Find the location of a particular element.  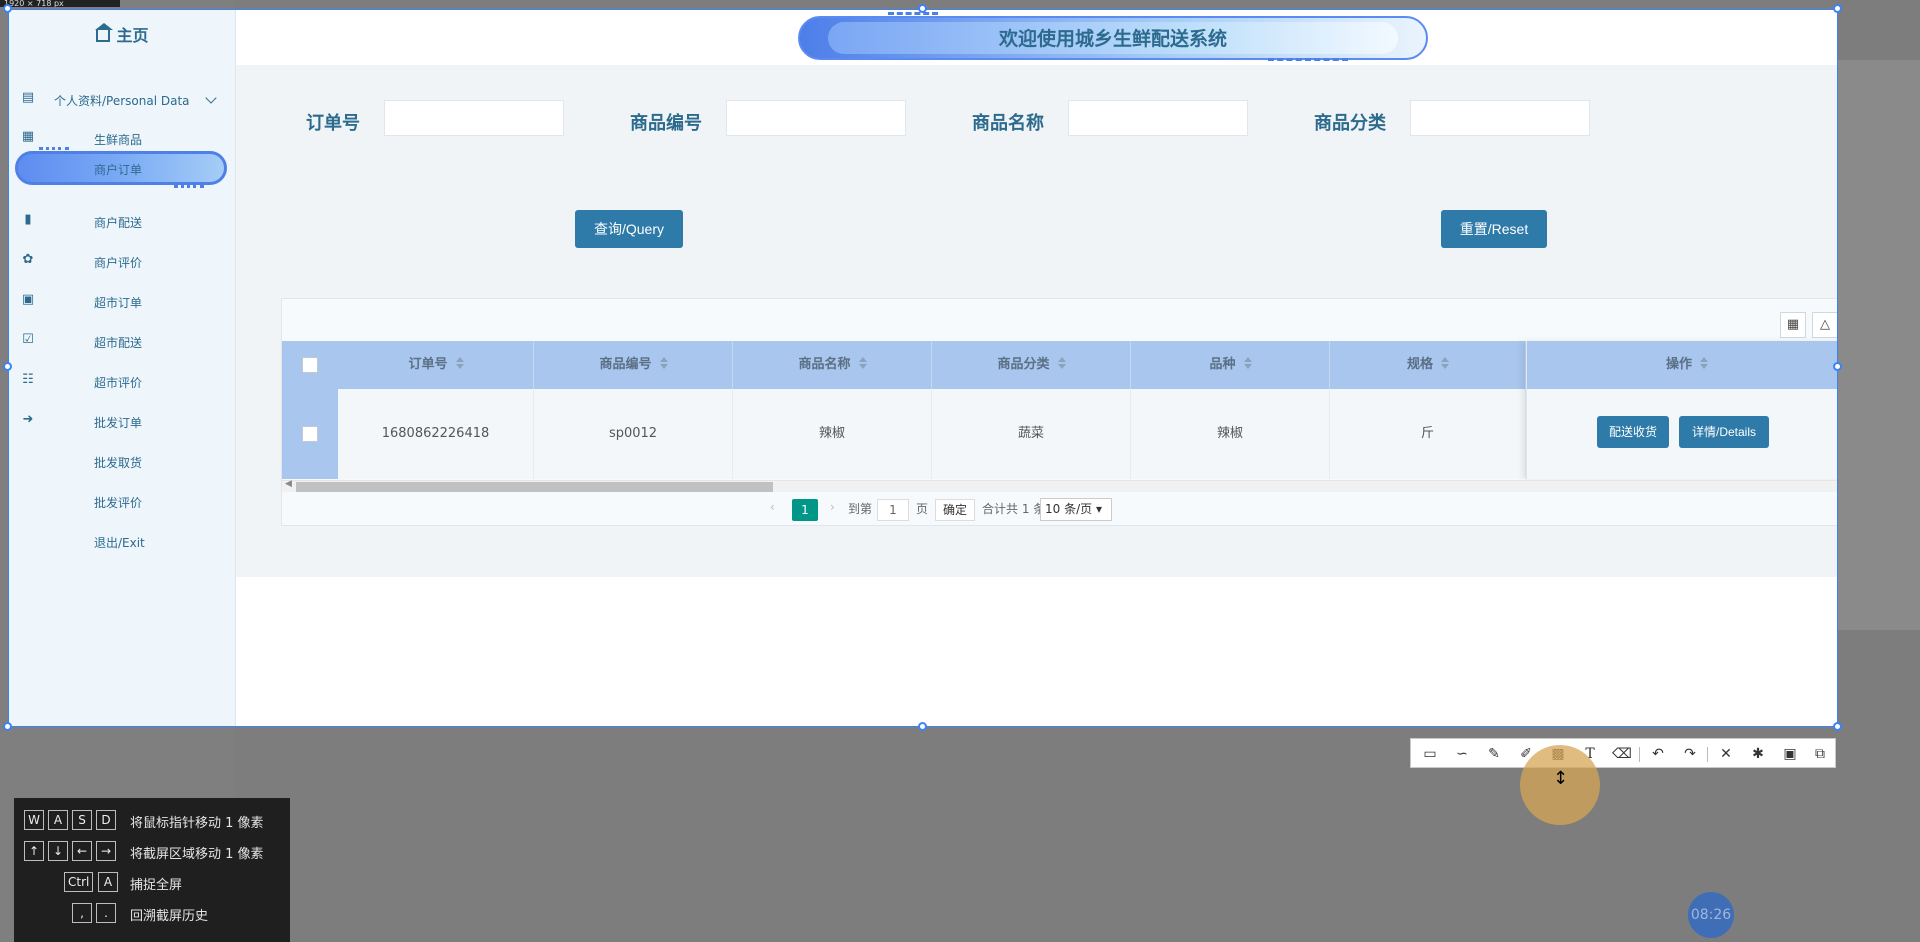

key: A is located at coordinates (58, 820).